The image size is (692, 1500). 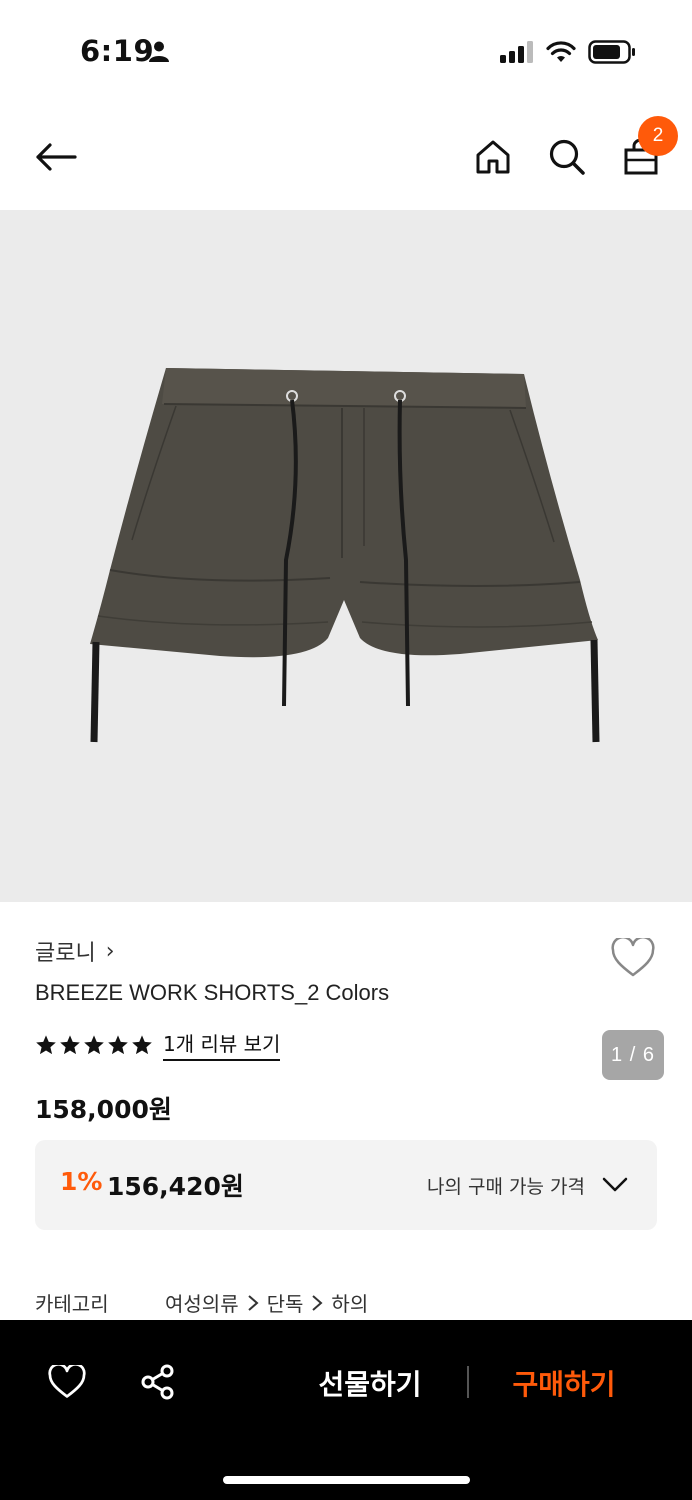 What do you see at coordinates (468, 1382) in the screenshot?
I see `divider` at bounding box center [468, 1382].